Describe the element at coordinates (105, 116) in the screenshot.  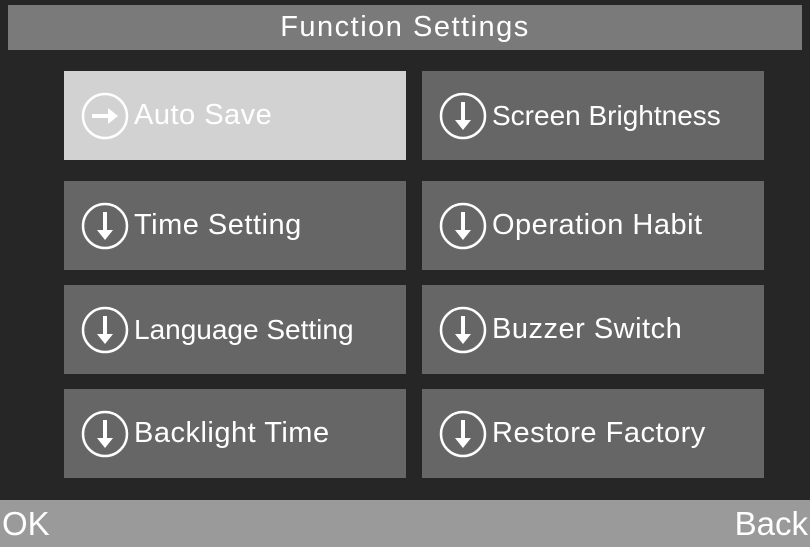
I see `arrow-right-circle-icon` at that location.